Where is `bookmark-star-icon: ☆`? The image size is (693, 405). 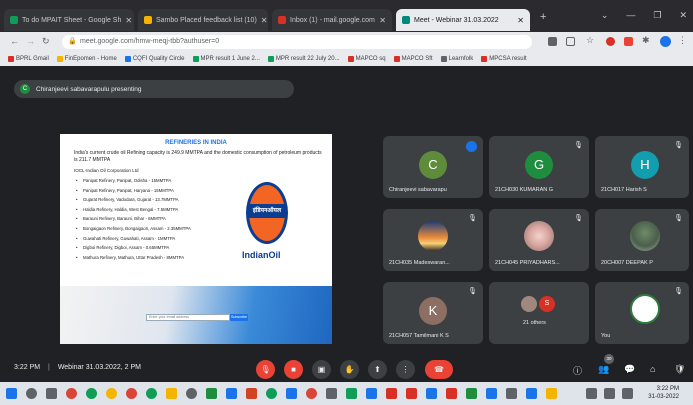 bookmark-star-icon: ☆ is located at coordinates (590, 40).